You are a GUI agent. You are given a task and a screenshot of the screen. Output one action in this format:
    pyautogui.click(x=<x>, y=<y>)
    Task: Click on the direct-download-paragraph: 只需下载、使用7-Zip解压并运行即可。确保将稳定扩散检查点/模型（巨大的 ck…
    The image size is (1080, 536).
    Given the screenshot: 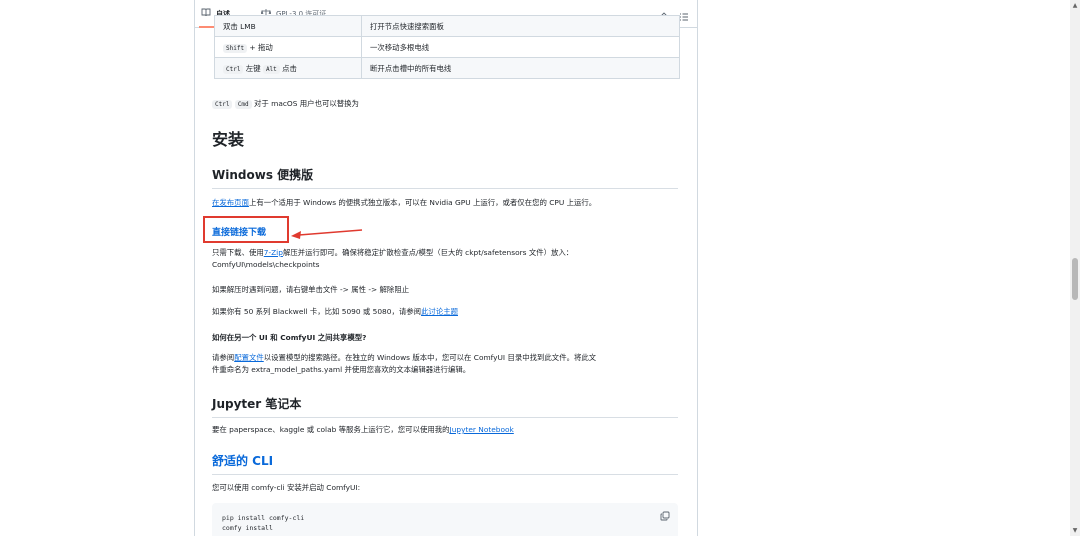 What is the action you would take?
    pyautogui.click(x=392, y=259)
    